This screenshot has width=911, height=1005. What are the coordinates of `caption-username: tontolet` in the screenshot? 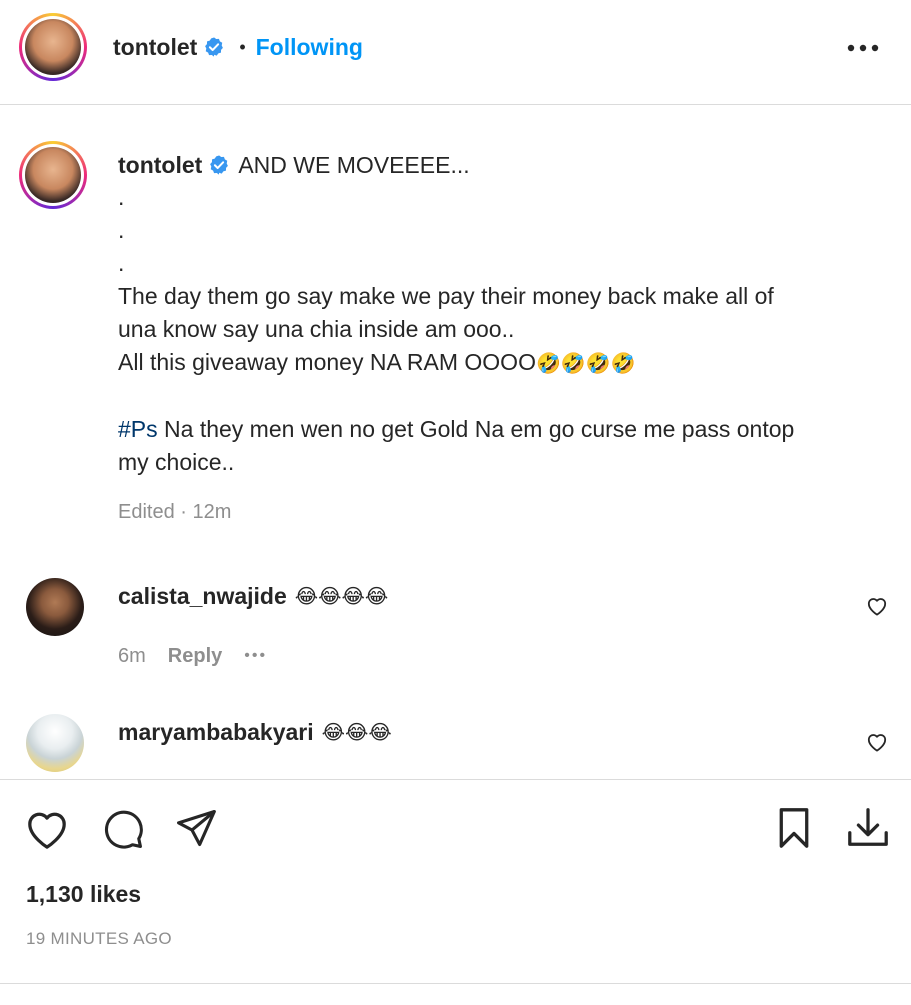 It's located at (160, 165).